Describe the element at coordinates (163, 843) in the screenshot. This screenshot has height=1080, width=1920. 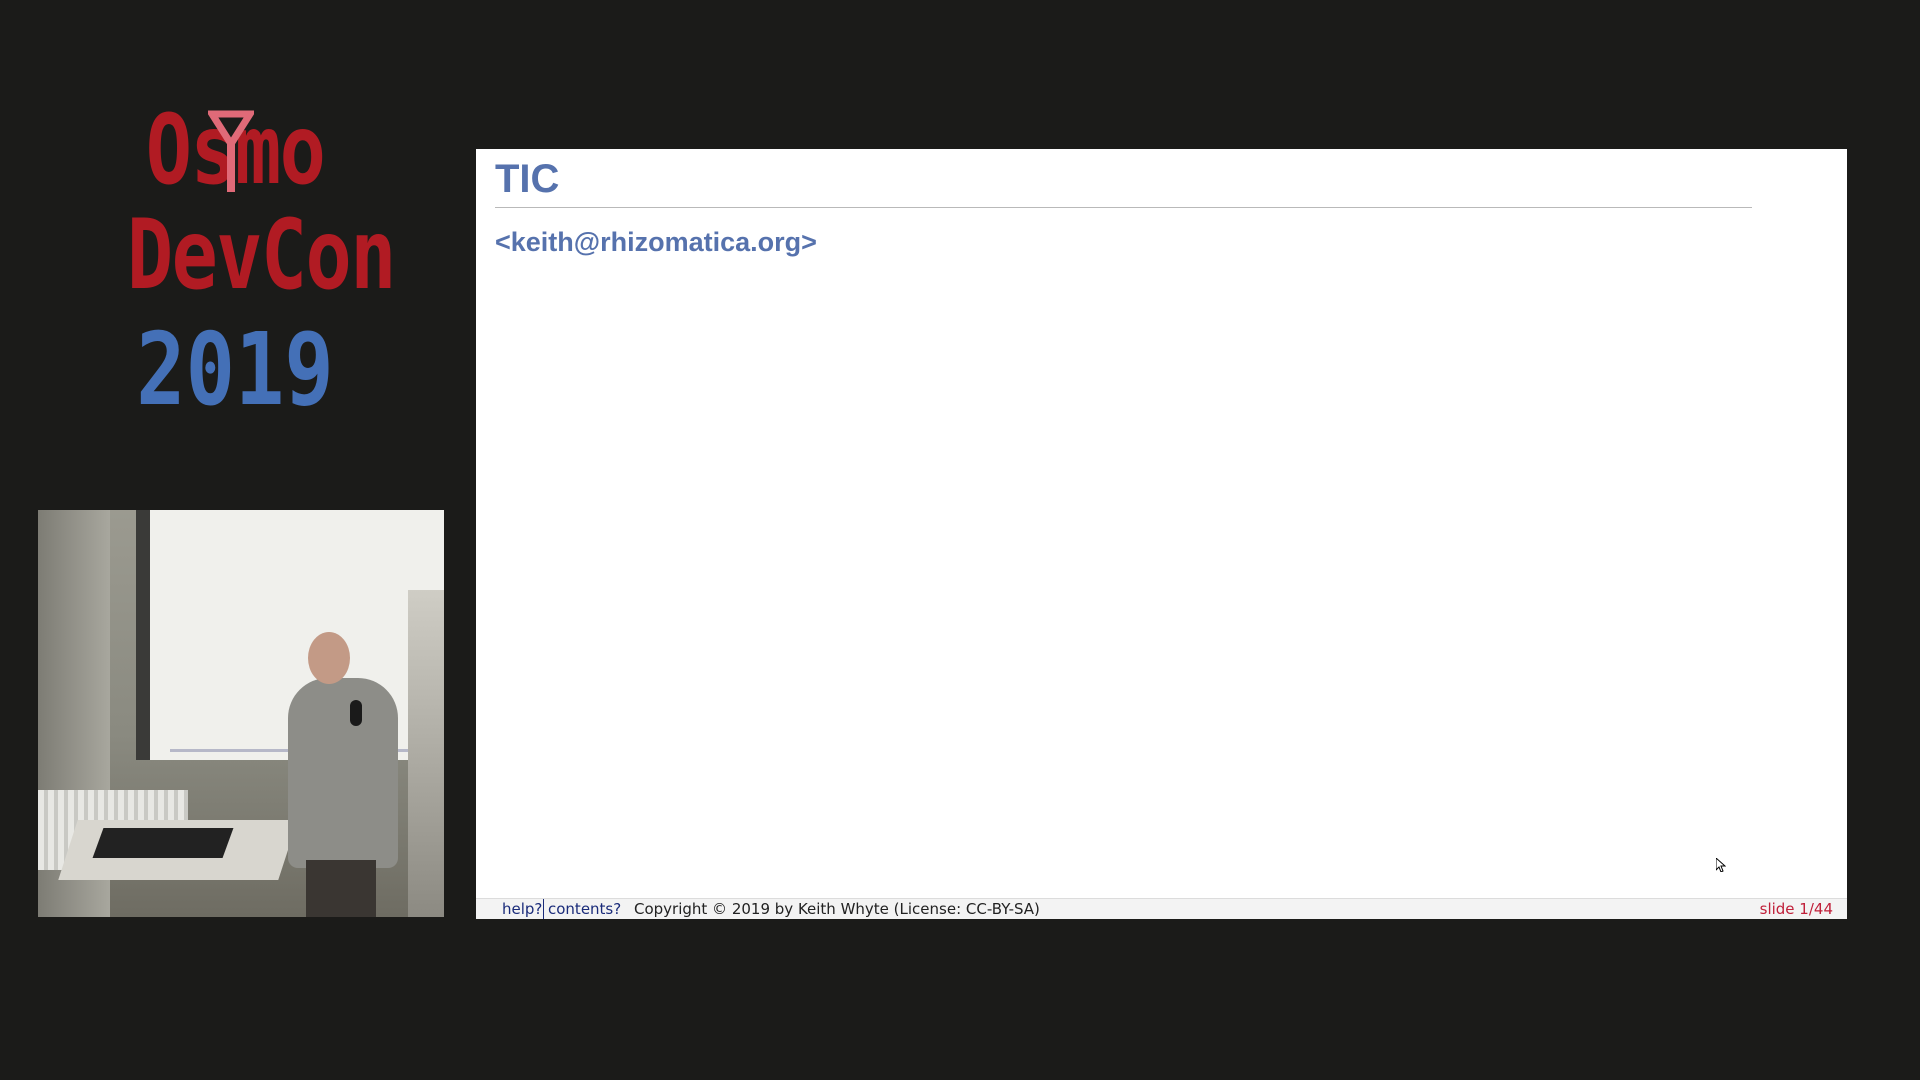
I see `video-laptop` at that location.